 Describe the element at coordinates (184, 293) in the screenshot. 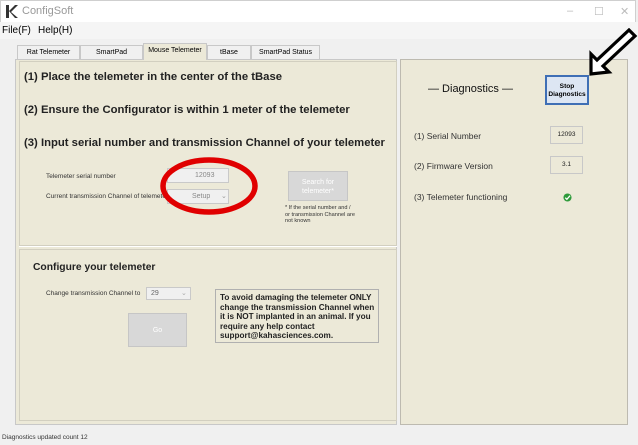

I see `chevron-down-icon: ⌄` at that location.